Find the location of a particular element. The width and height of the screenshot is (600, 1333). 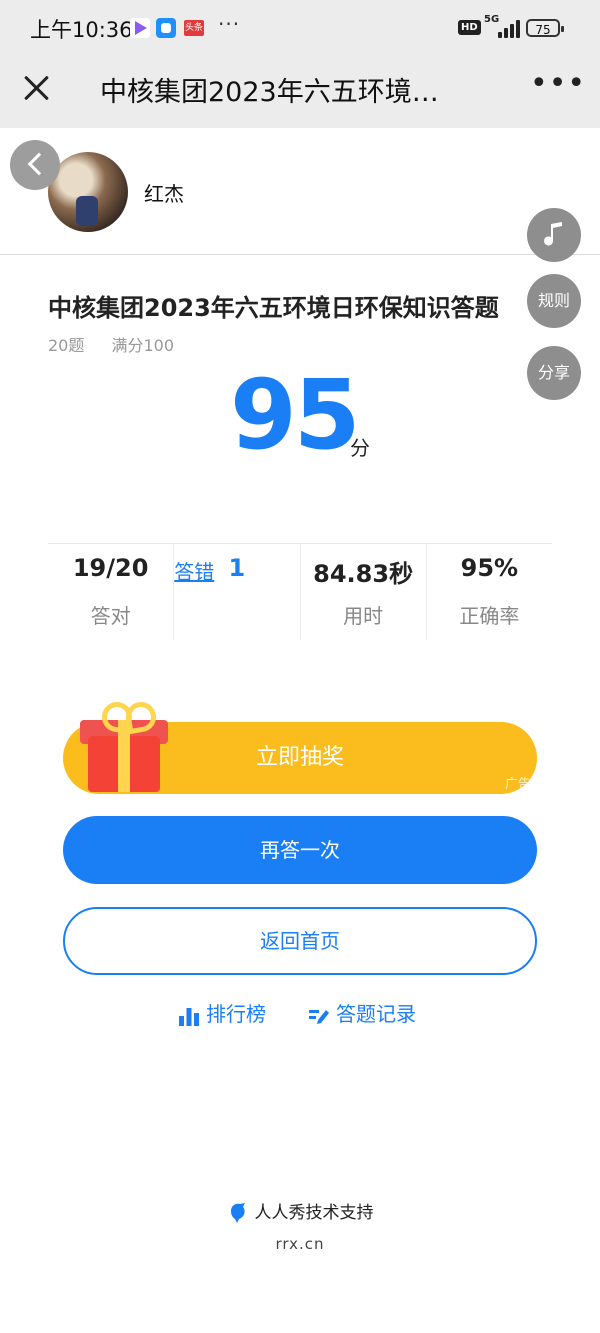

app-notification-icon is located at coordinates (166, 28).